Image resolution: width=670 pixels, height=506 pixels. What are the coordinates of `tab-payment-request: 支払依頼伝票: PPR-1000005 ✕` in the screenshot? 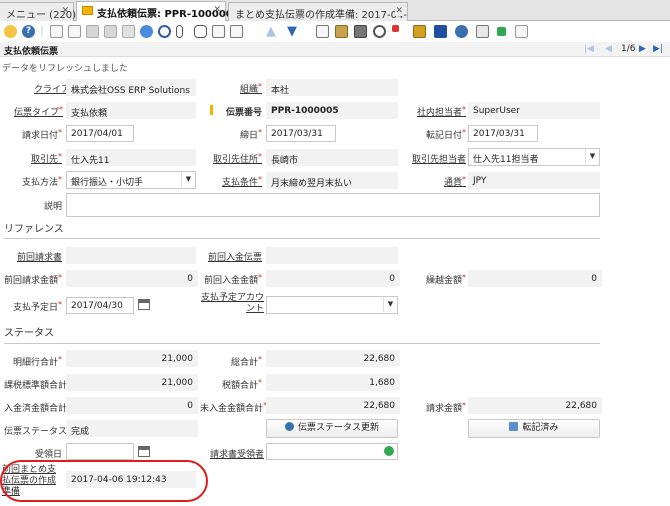 It's located at (158, 11).